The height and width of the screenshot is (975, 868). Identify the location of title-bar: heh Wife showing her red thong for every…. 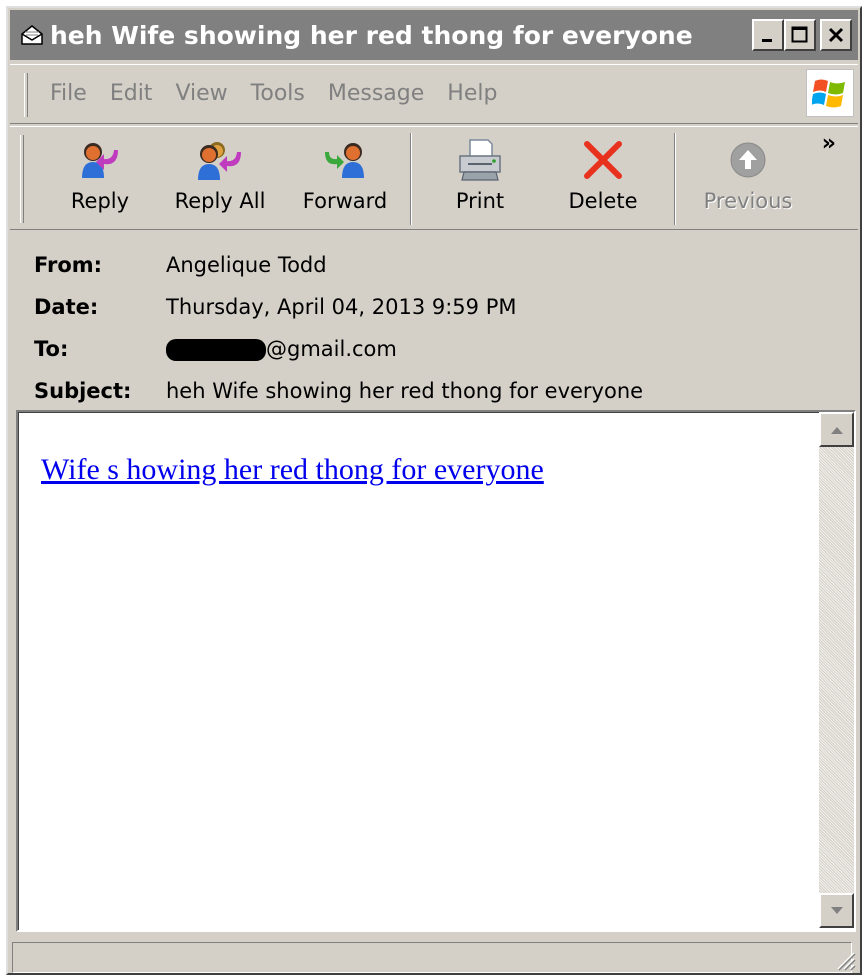
(434, 35).